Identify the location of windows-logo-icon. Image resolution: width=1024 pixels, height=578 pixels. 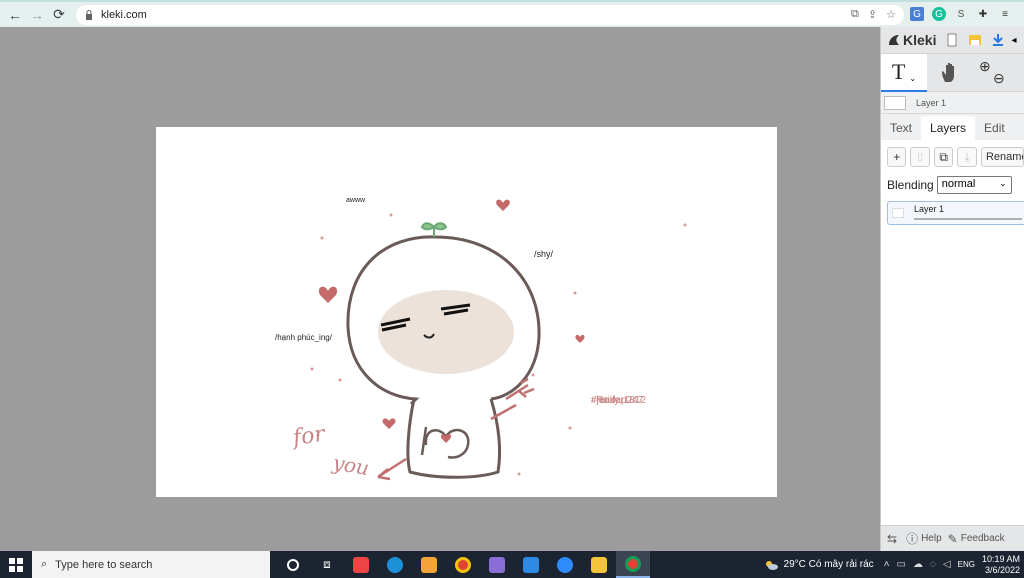
(16, 564).